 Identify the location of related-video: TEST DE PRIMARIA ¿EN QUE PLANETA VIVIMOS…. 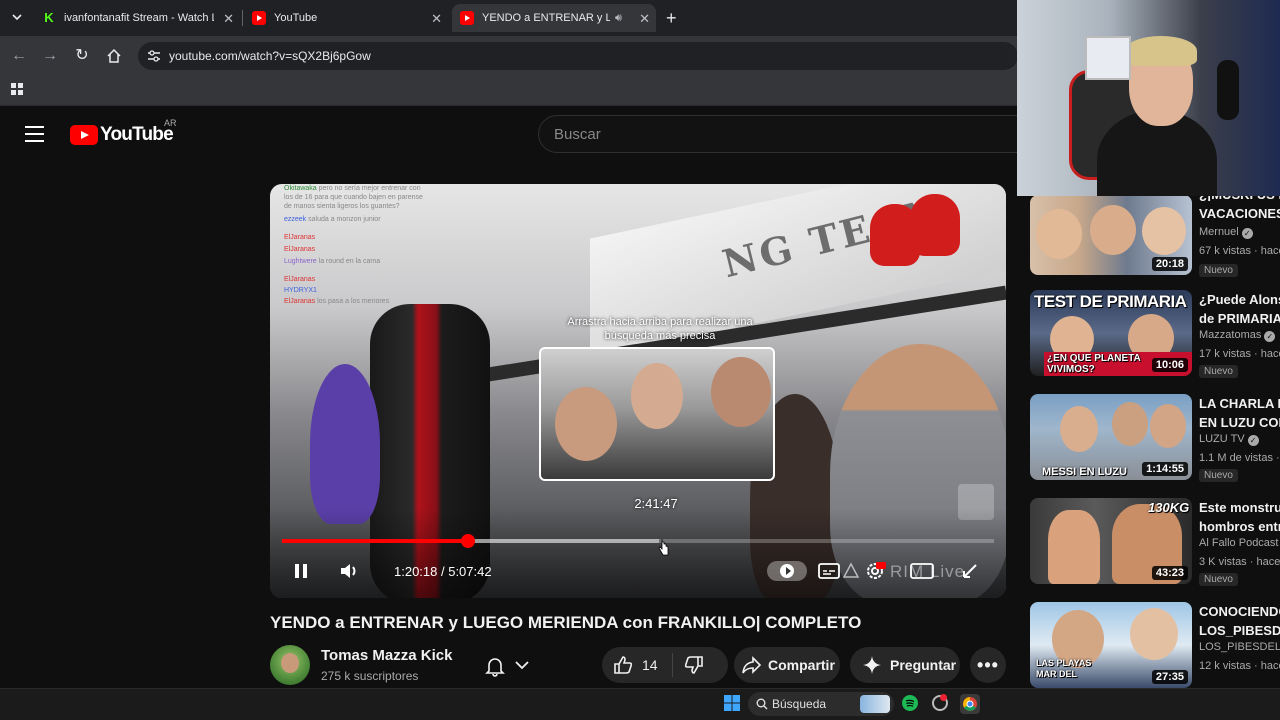
(1155, 338).